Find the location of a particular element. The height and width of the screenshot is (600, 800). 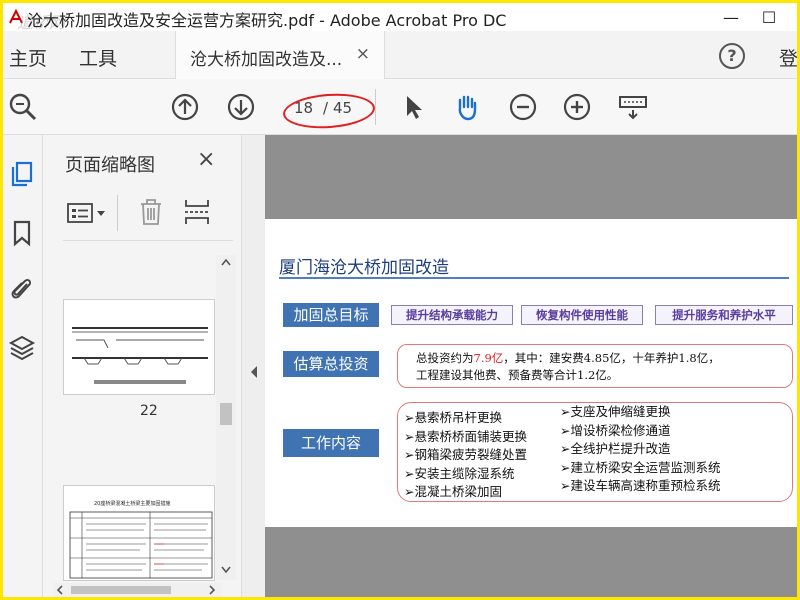

login-button: 登 is located at coordinates (788, 57).